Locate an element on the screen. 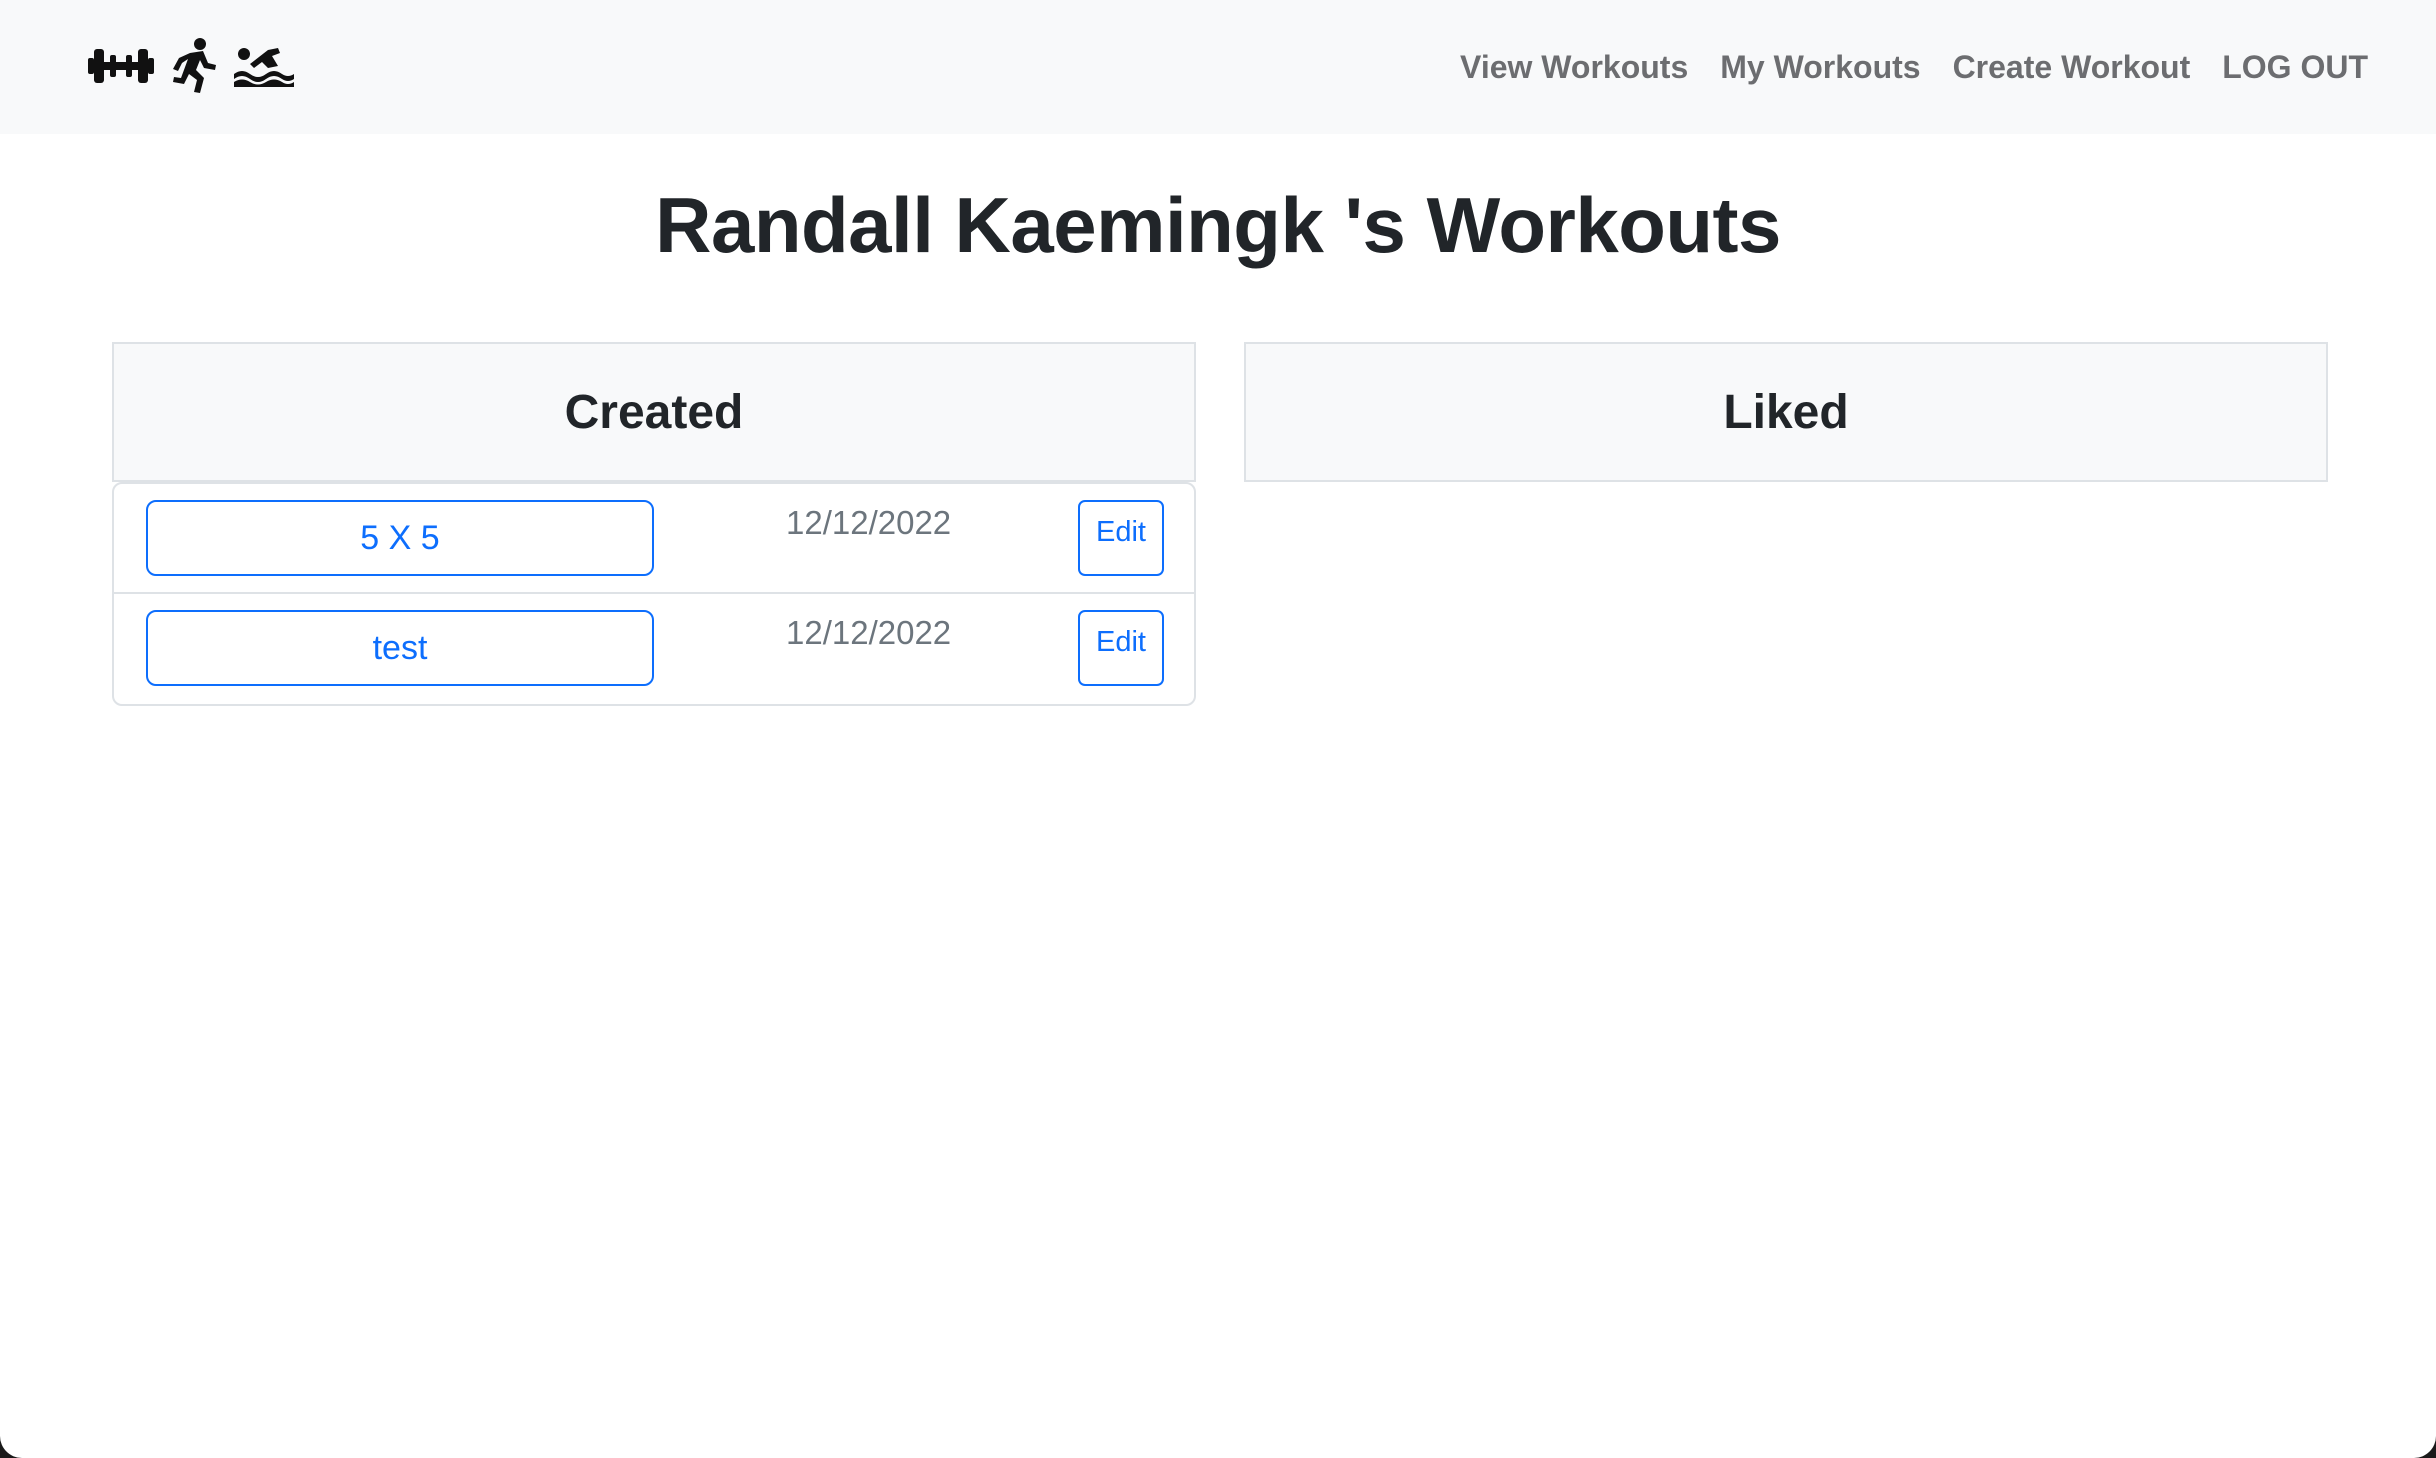 The height and width of the screenshot is (1458, 2436). page-title: Randall Kaemingk 's Workouts is located at coordinates (1218, 225).